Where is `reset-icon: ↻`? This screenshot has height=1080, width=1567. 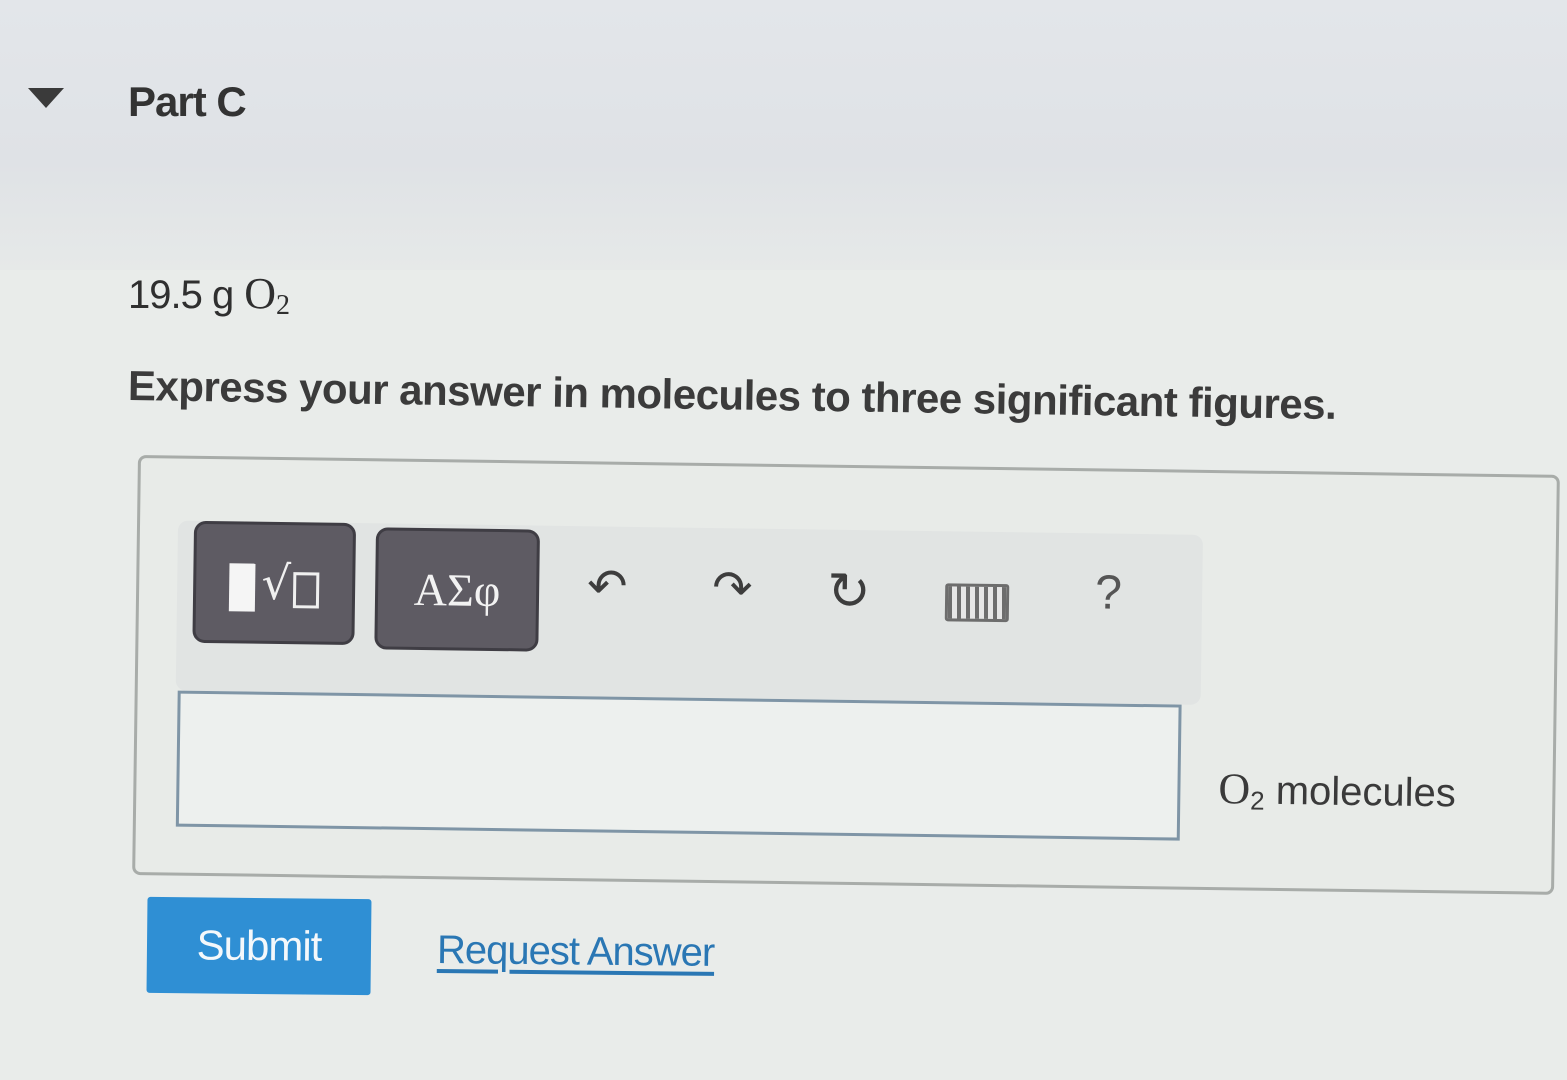 reset-icon: ↻ is located at coordinates (849, 592).